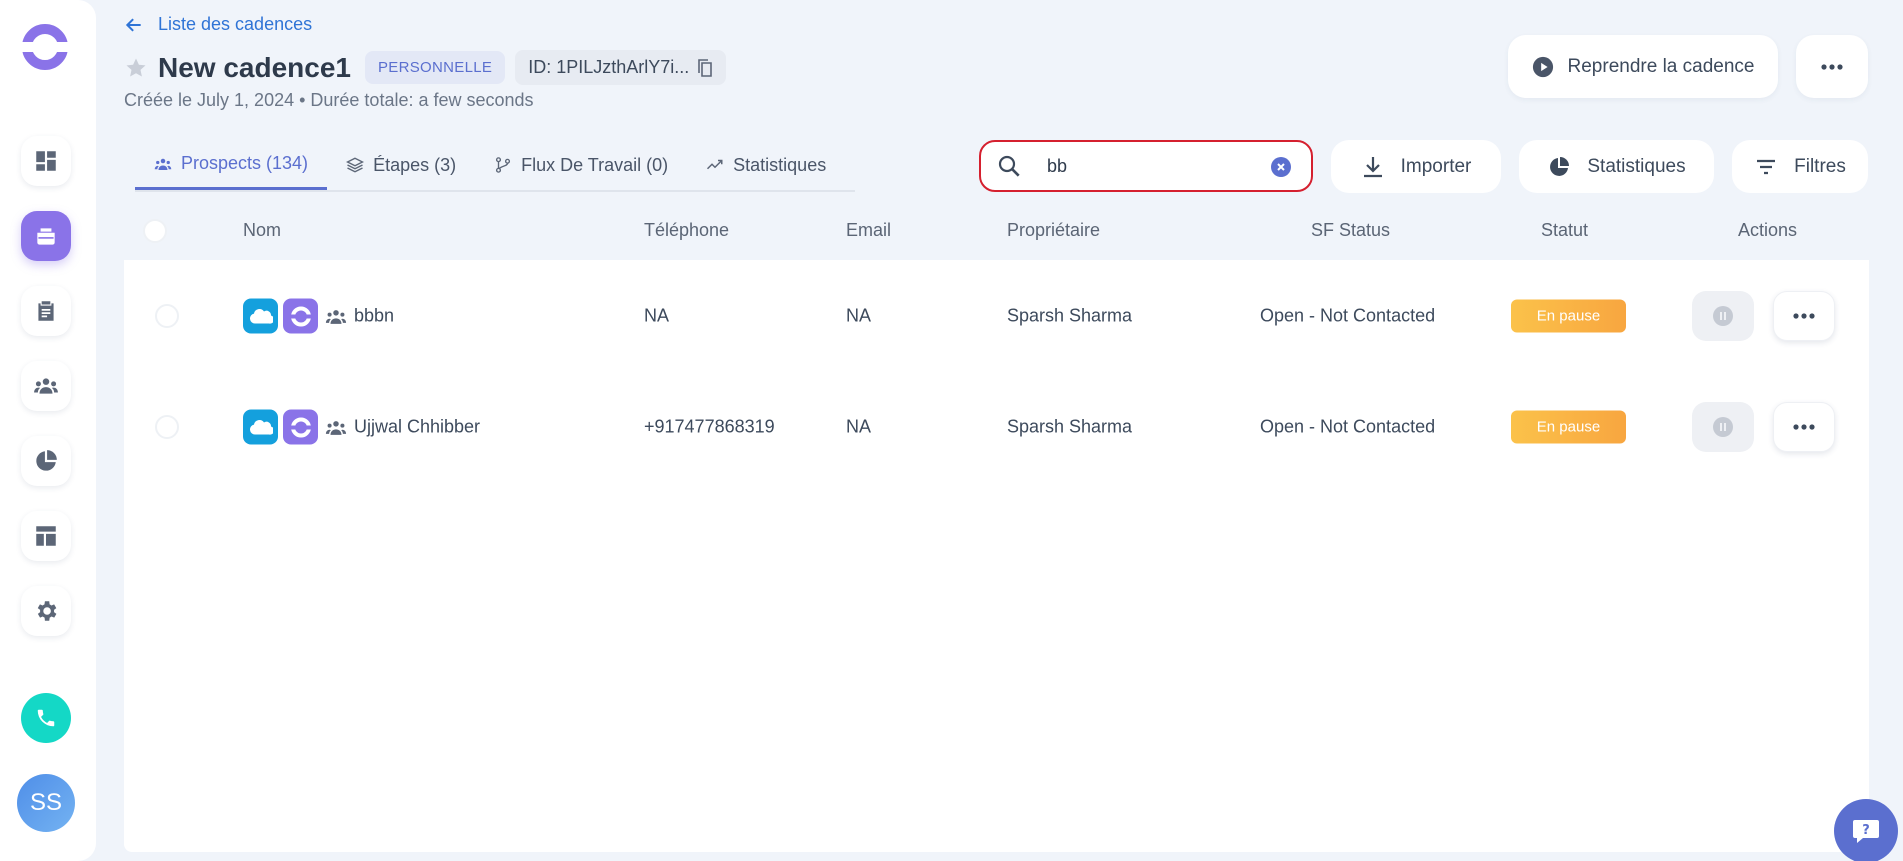 Image resolution: width=1903 pixels, height=861 pixels. I want to click on tab-prospects: Prospects (134), so click(231, 165).